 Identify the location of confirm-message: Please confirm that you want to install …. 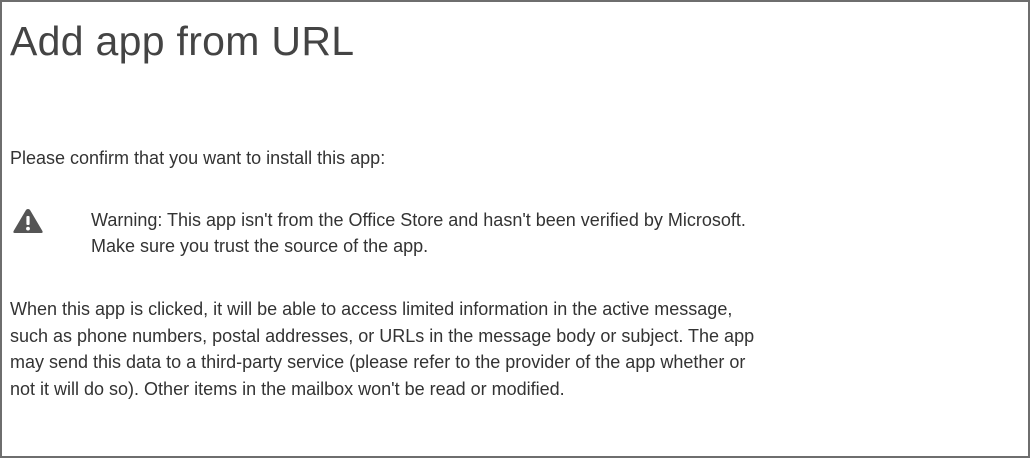
(198, 158).